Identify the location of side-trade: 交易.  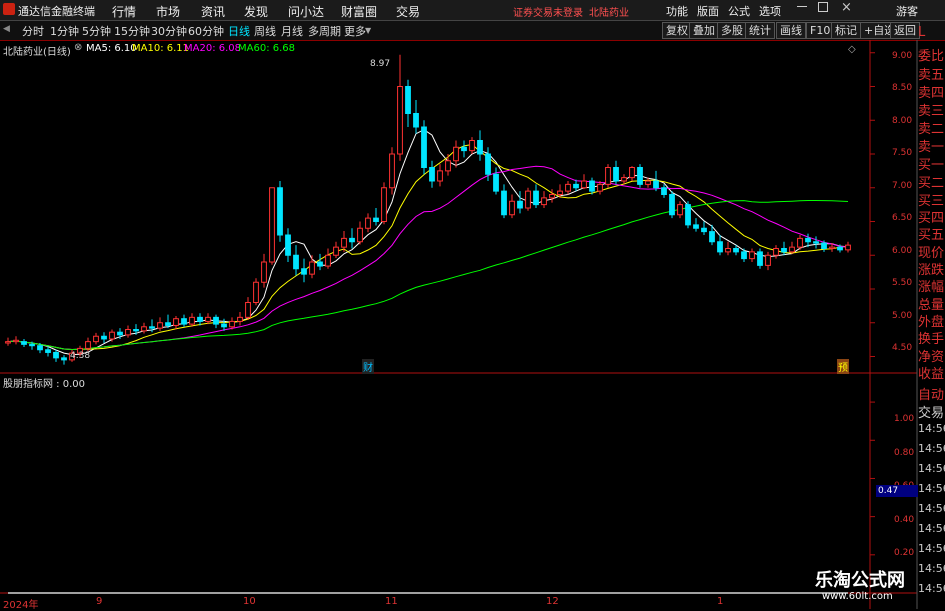
(931, 411).